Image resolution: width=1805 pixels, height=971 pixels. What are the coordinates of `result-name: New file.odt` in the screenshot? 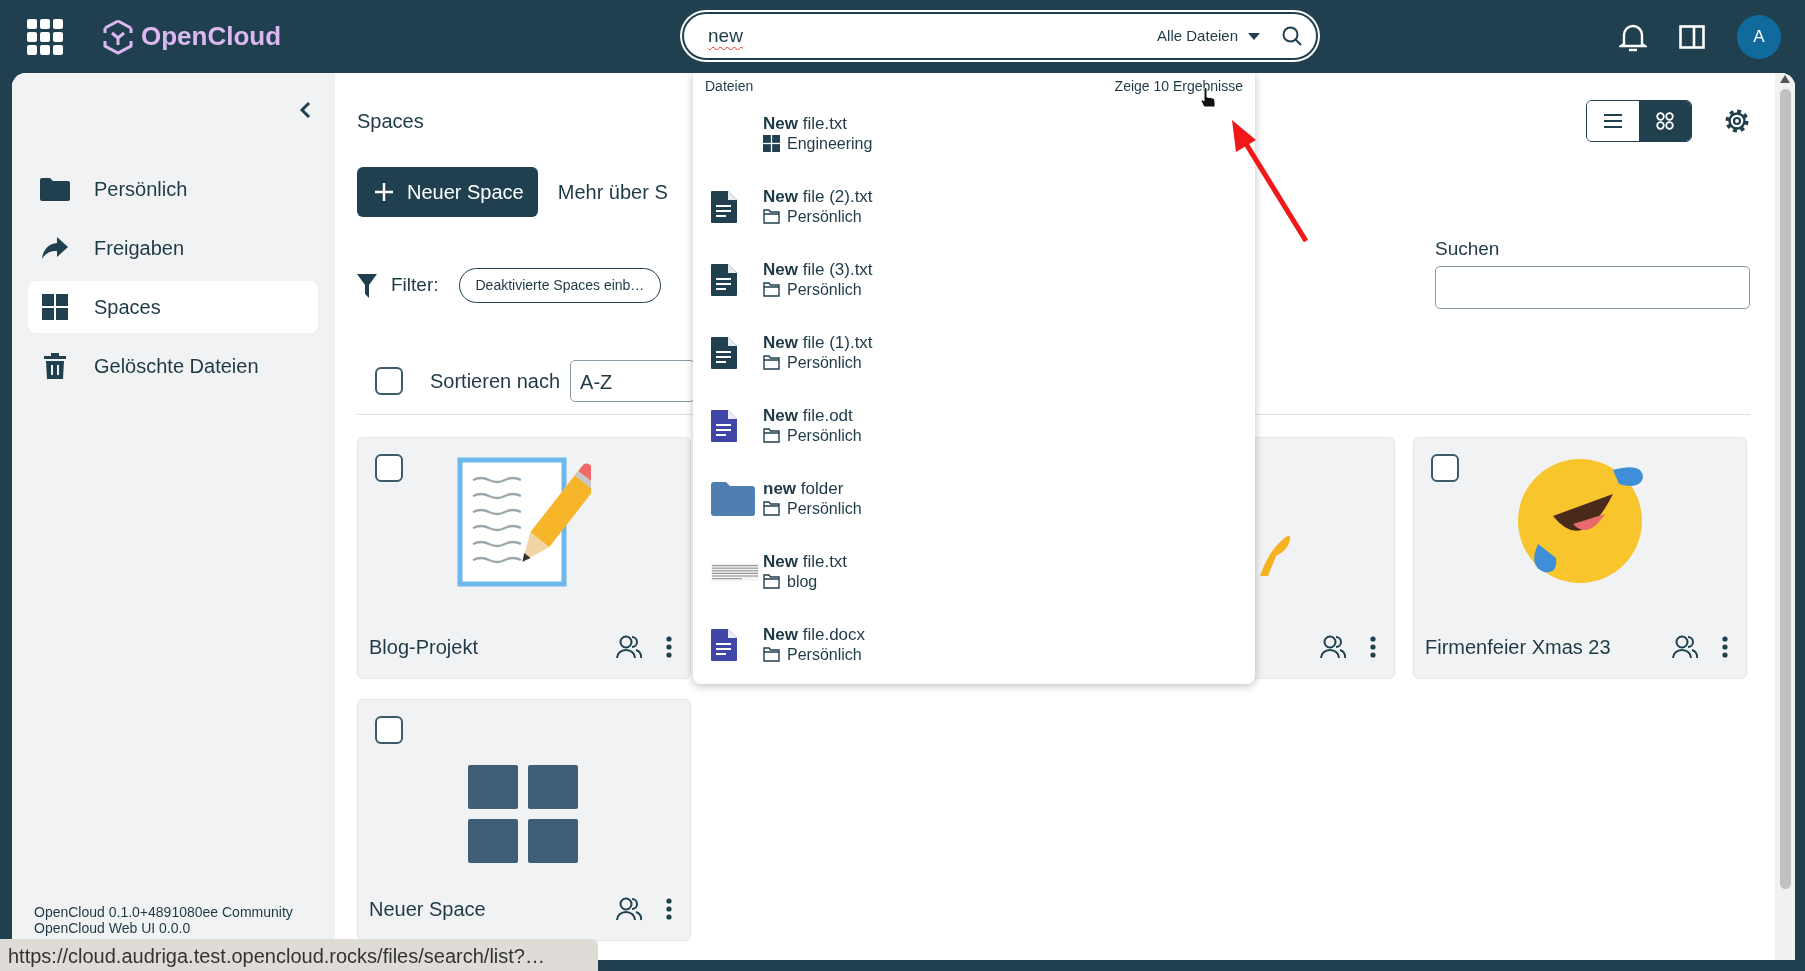 It's located at (808, 415).